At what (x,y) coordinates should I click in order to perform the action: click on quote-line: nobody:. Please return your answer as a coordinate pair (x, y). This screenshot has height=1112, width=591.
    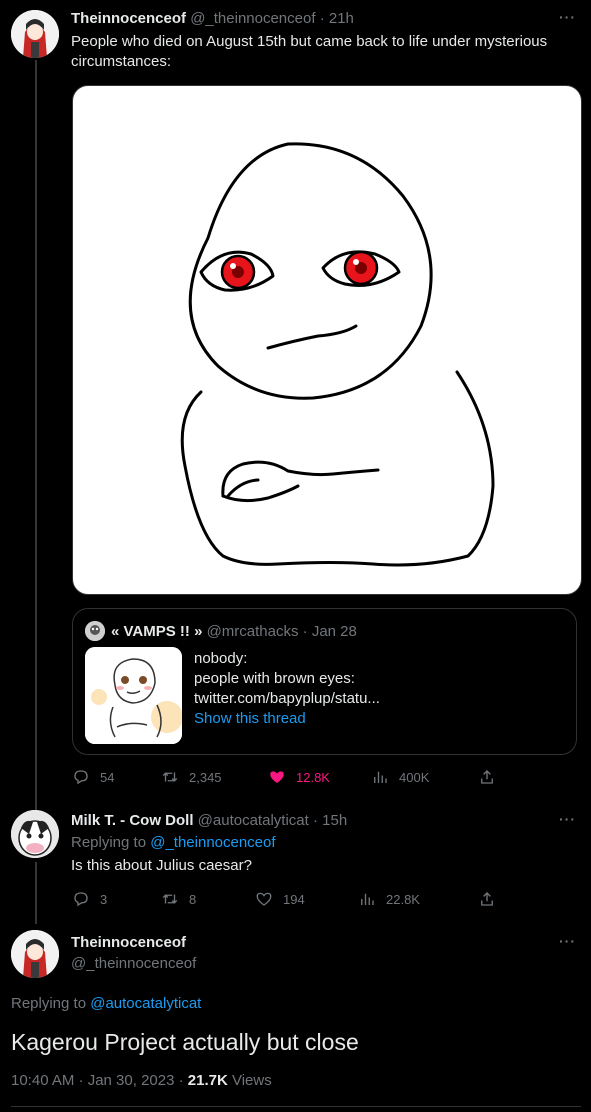
    Looking at the image, I should click on (221, 658).